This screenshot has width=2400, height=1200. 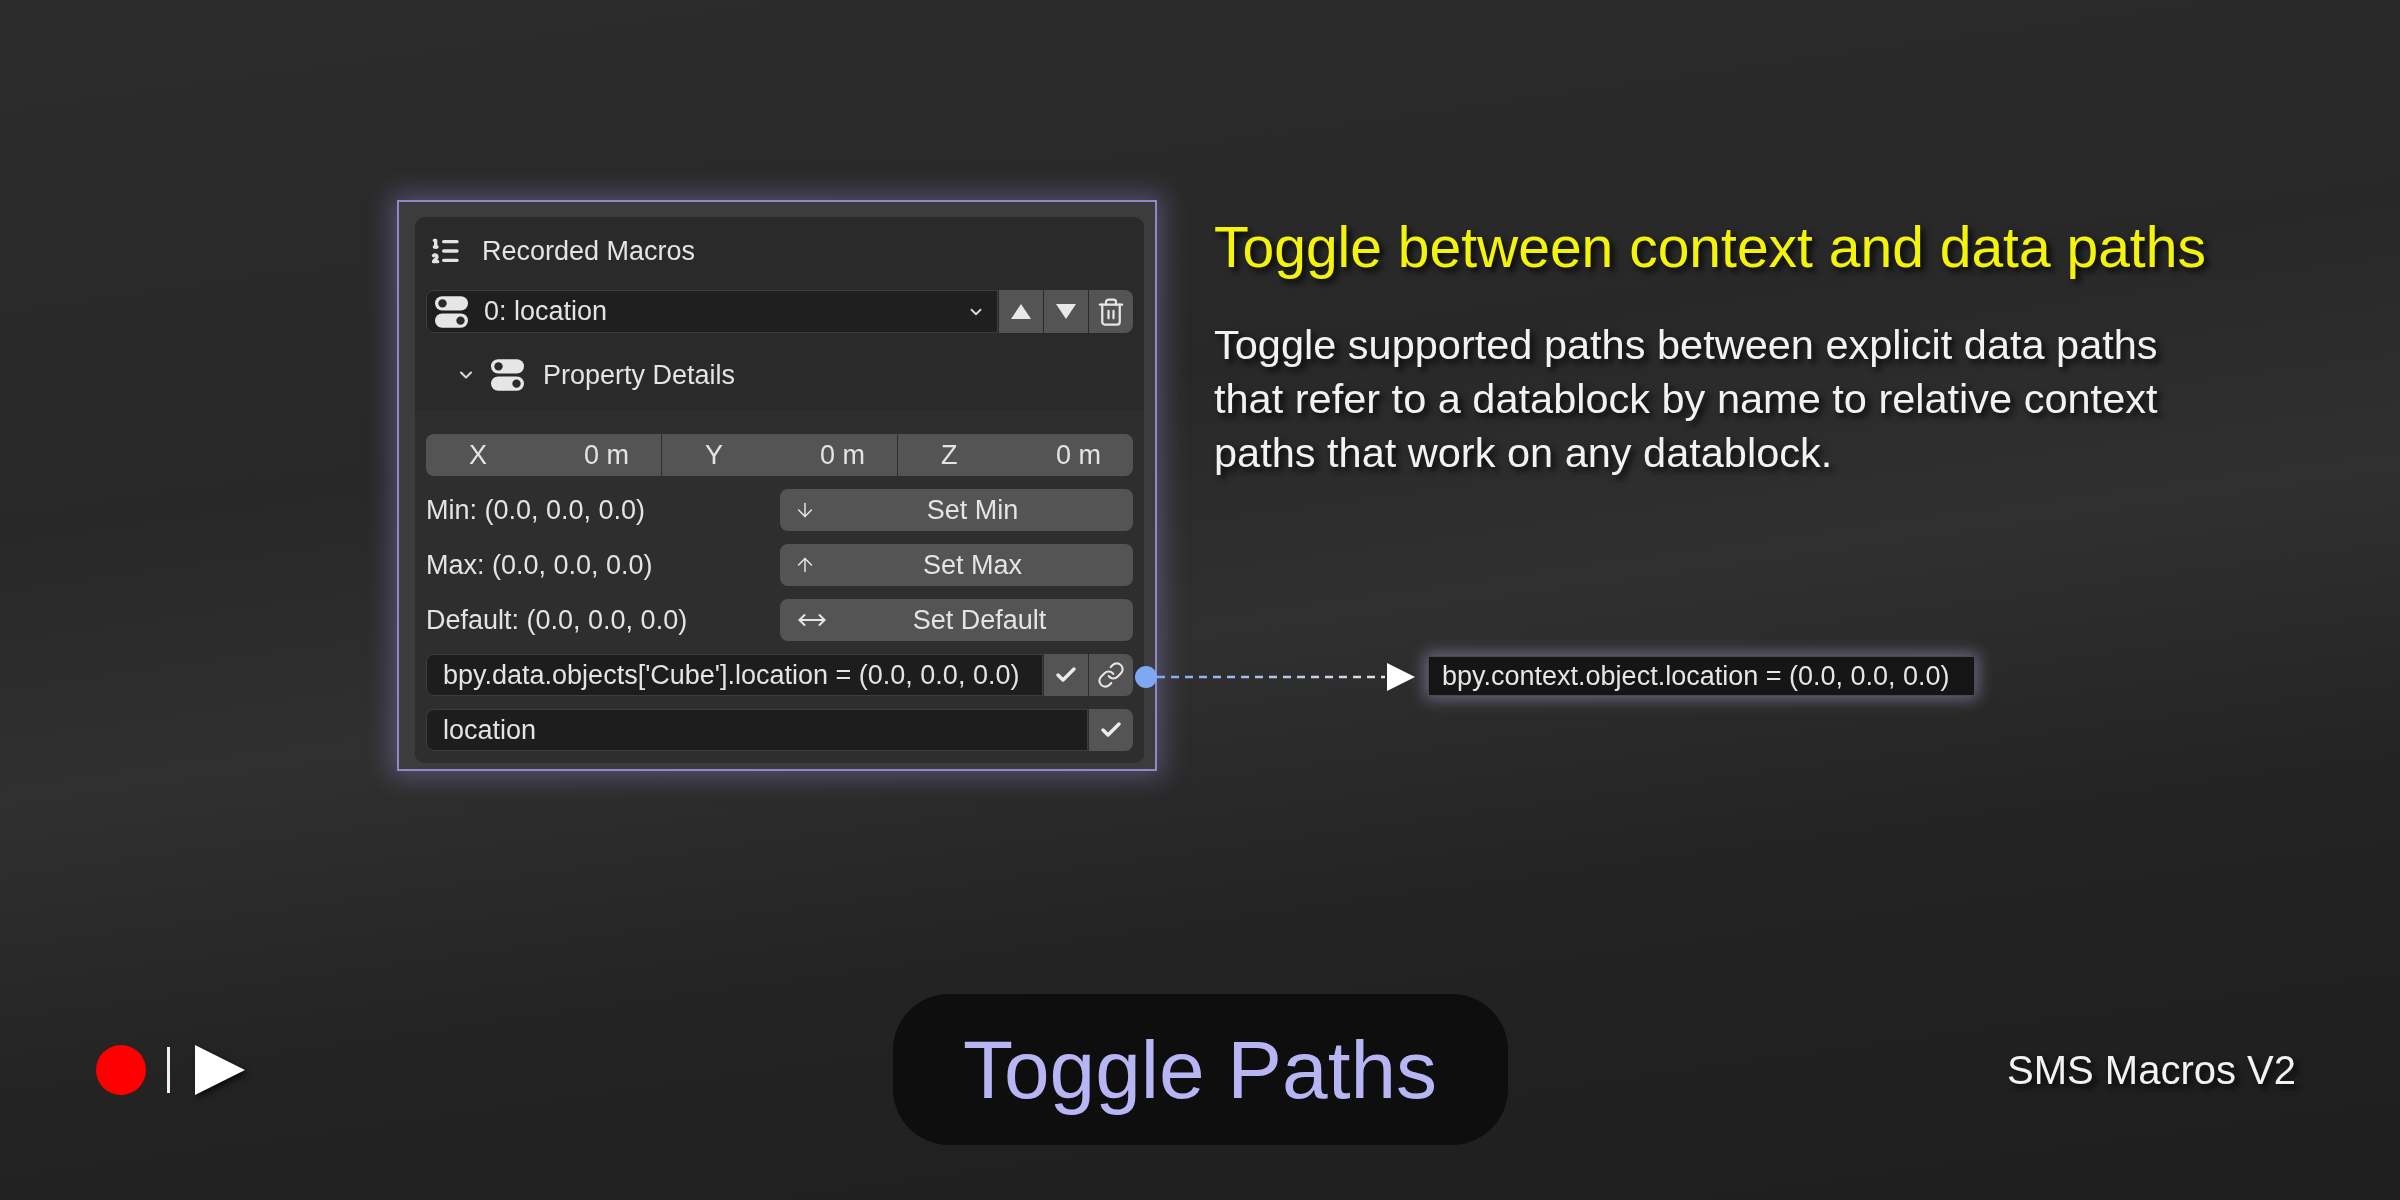 I want to click on context-path-callout: bpy.context.object.location = (0.0, 0.0, 0.0), so click(x=1701, y=676).